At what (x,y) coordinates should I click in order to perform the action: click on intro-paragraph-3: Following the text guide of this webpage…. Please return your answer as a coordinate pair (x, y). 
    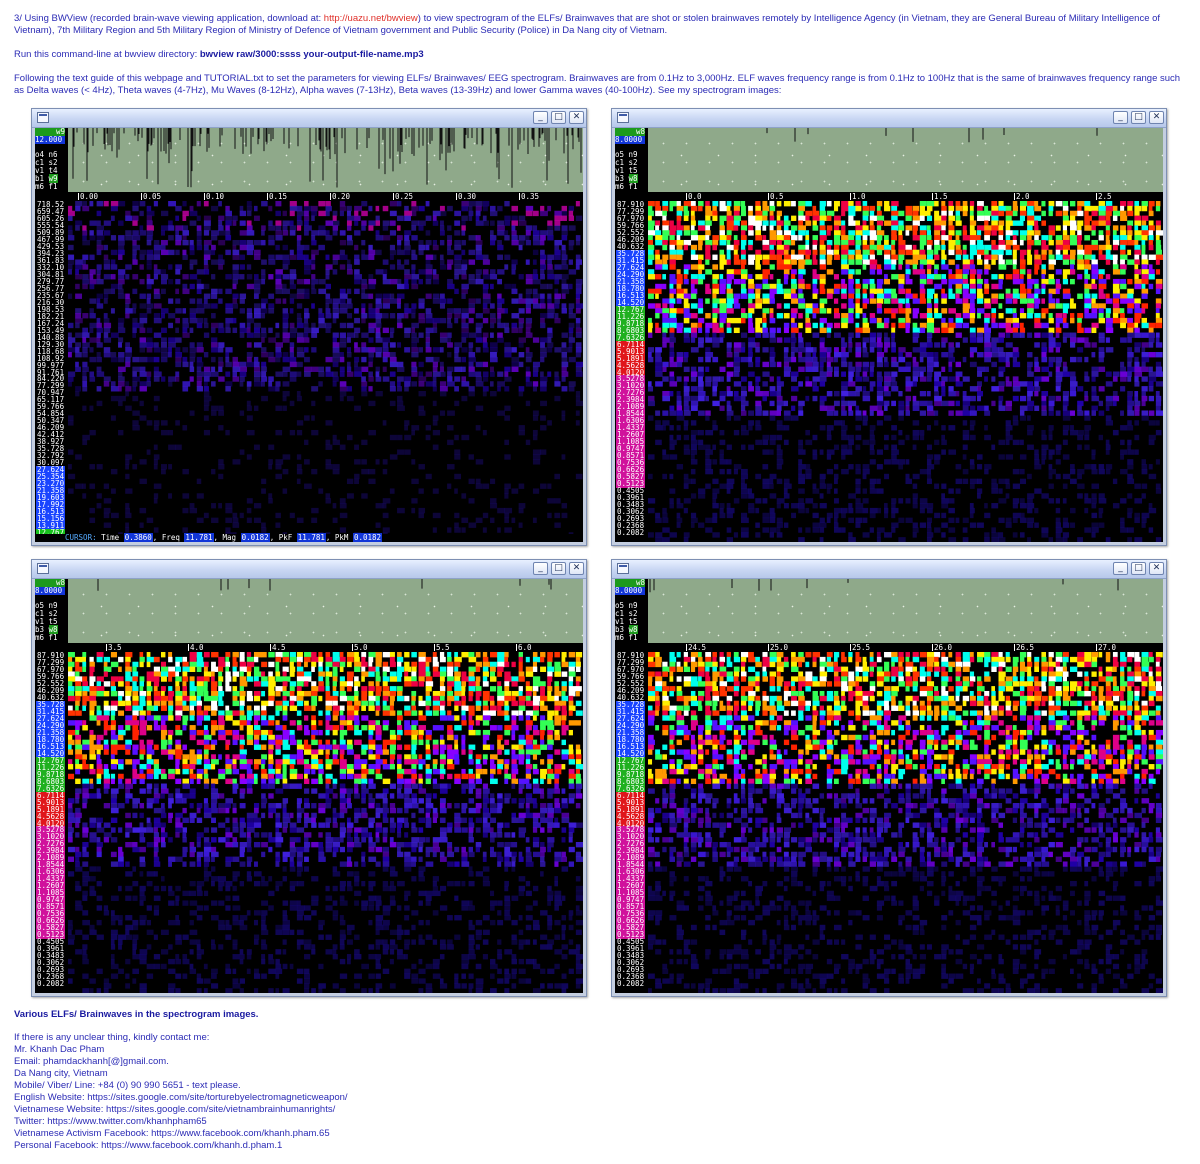
    Looking at the image, I should click on (597, 84).